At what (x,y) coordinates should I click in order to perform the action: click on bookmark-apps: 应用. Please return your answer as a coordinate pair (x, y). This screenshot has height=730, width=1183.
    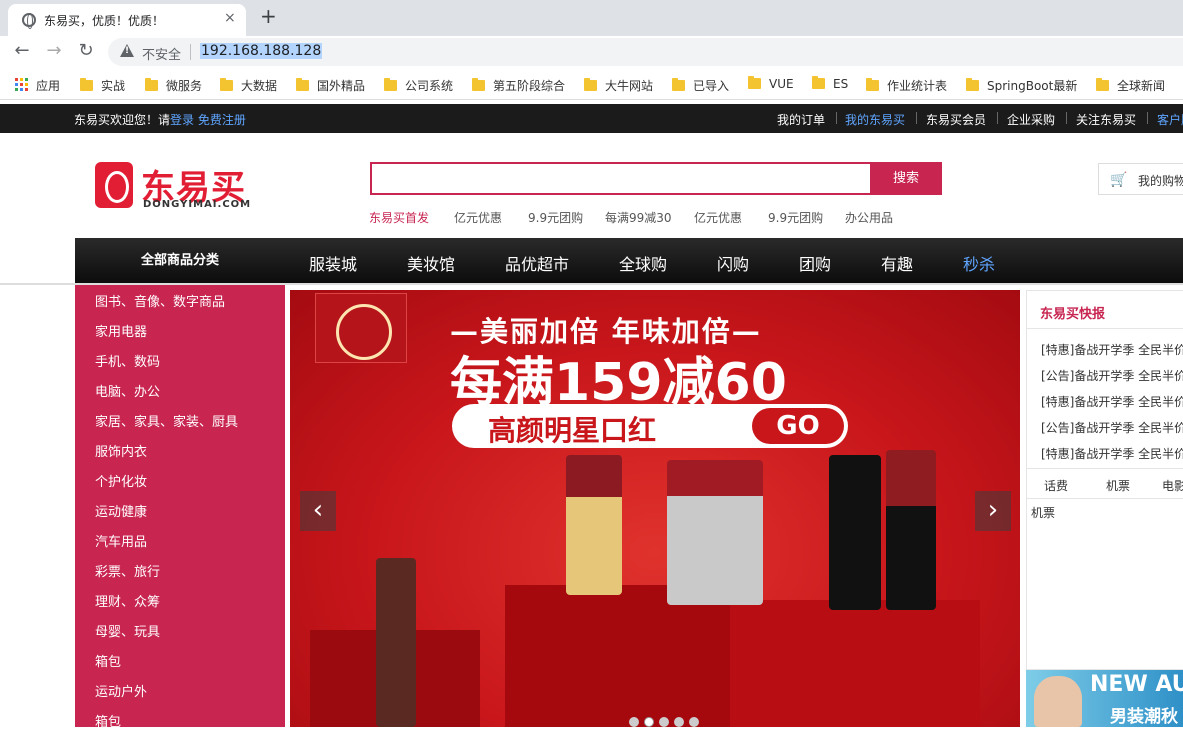
    Looking at the image, I should click on (48, 85).